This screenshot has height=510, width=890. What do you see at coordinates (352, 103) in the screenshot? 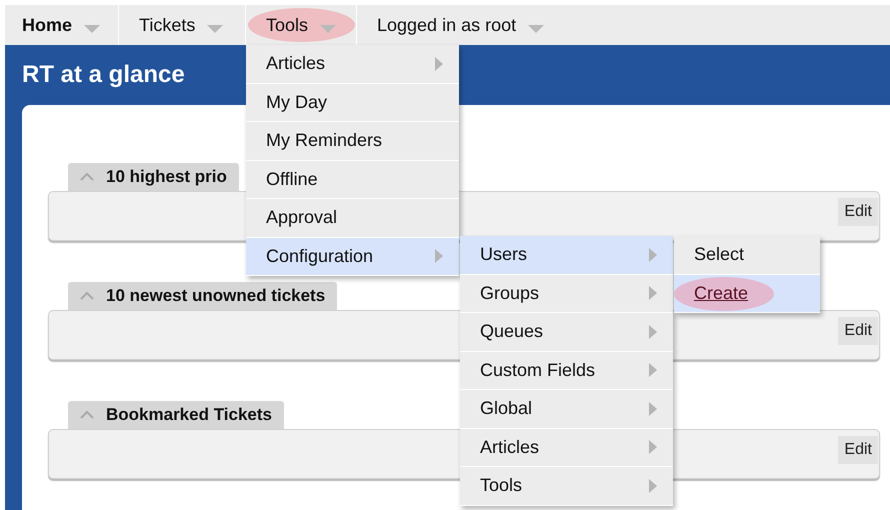
I see `menu-item: My Day` at bounding box center [352, 103].